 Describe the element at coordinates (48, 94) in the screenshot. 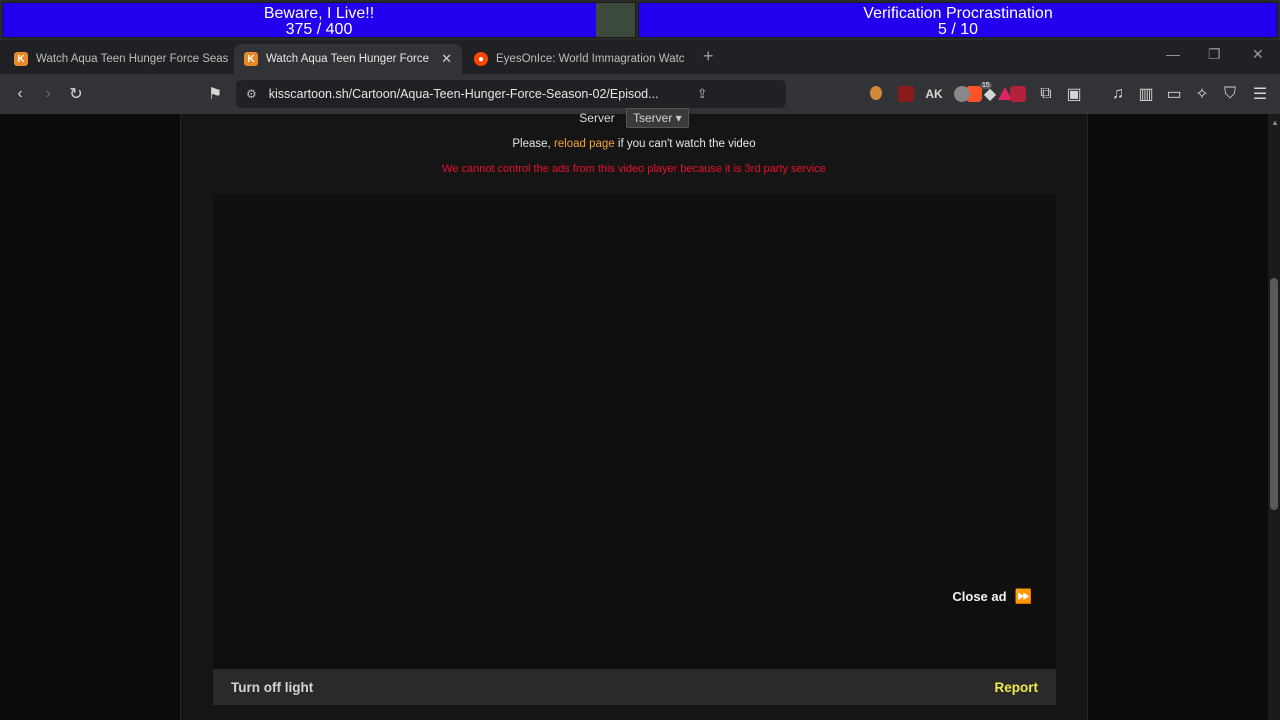

I see `forward-icon: ›` at that location.